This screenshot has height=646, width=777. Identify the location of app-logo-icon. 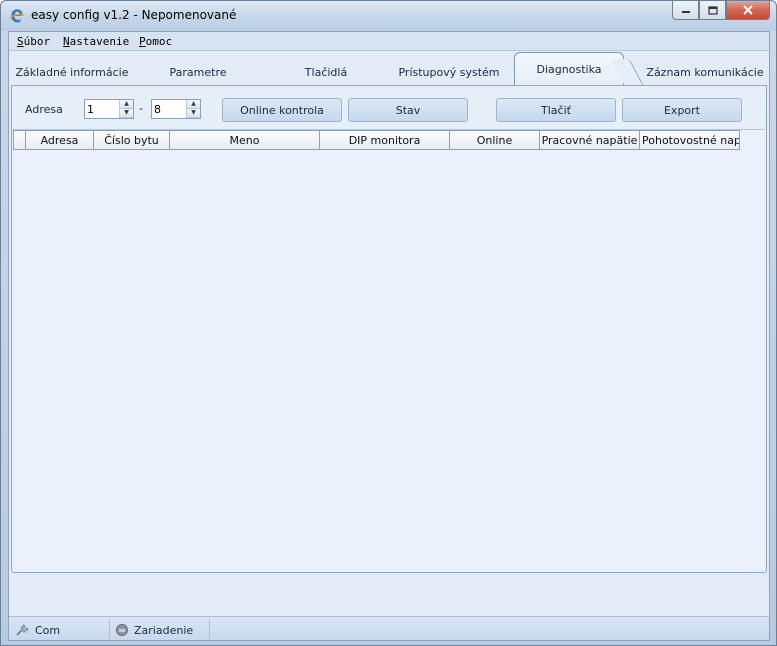
(17, 16).